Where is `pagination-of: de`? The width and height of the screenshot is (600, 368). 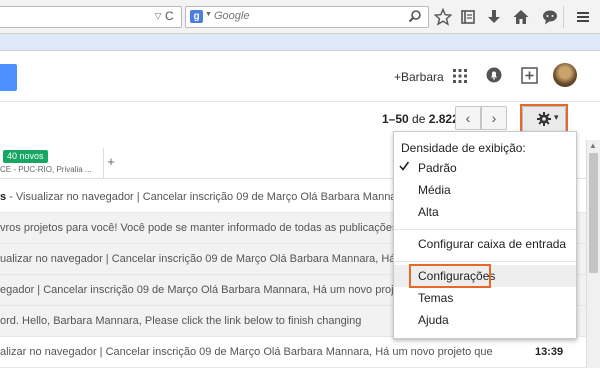 pagination-of: de is located at coordinates (419, 119).